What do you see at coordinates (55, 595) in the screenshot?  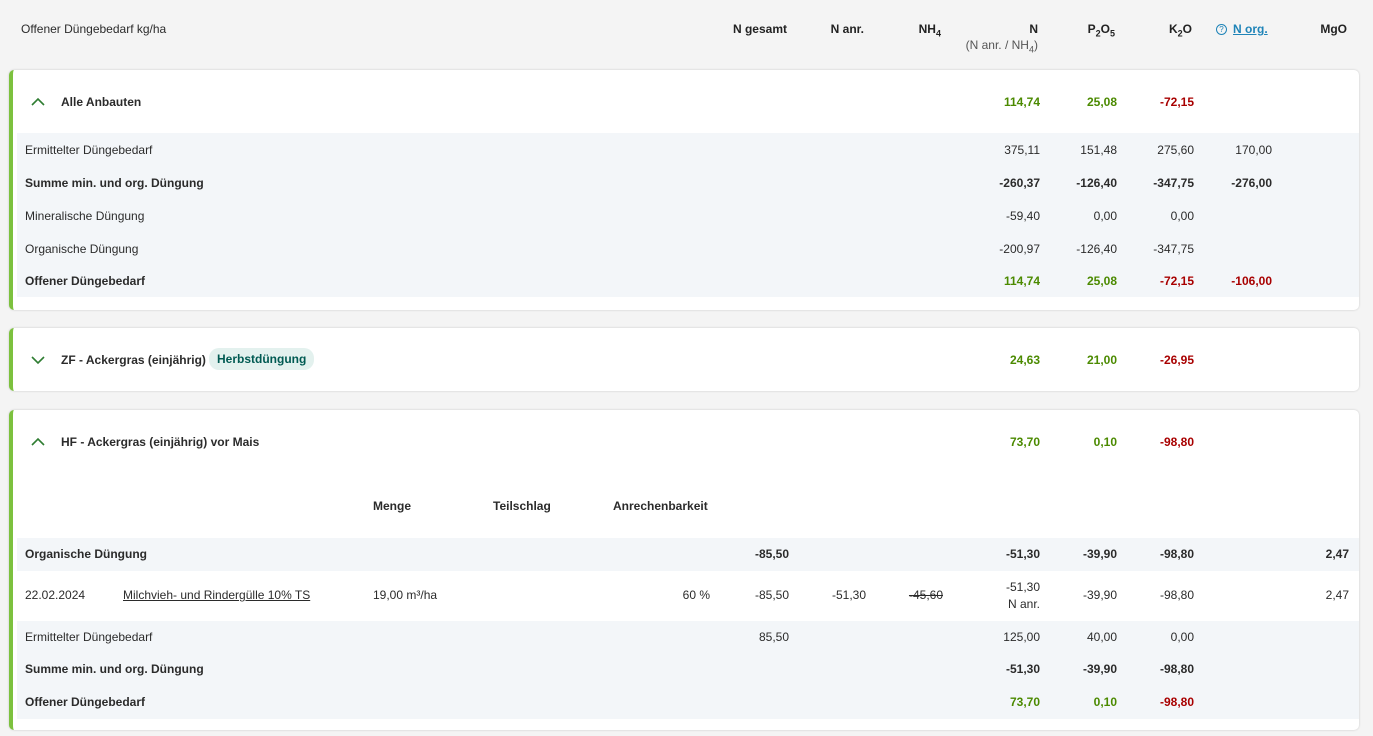 I see `entry-date: 22.02.2024` at bounding box center [55, 595].